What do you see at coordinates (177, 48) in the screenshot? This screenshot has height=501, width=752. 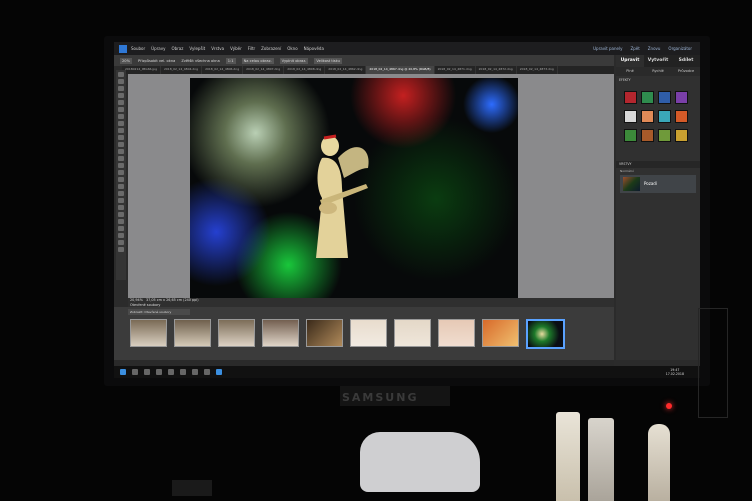 I see `menu-item-obraz: Obraz` at bounding box center [177, 48].